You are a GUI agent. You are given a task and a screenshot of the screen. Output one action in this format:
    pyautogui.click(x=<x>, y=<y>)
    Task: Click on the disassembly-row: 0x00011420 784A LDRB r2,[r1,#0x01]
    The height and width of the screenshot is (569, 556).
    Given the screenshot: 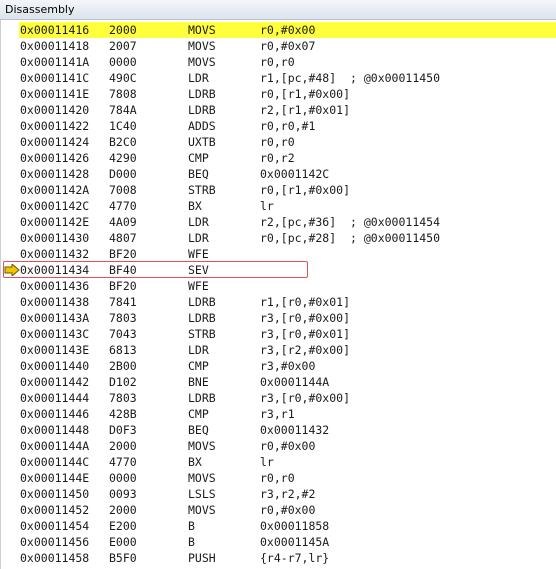 What is the action you would take?
    pyautogui.click(x=287, y=110)
    